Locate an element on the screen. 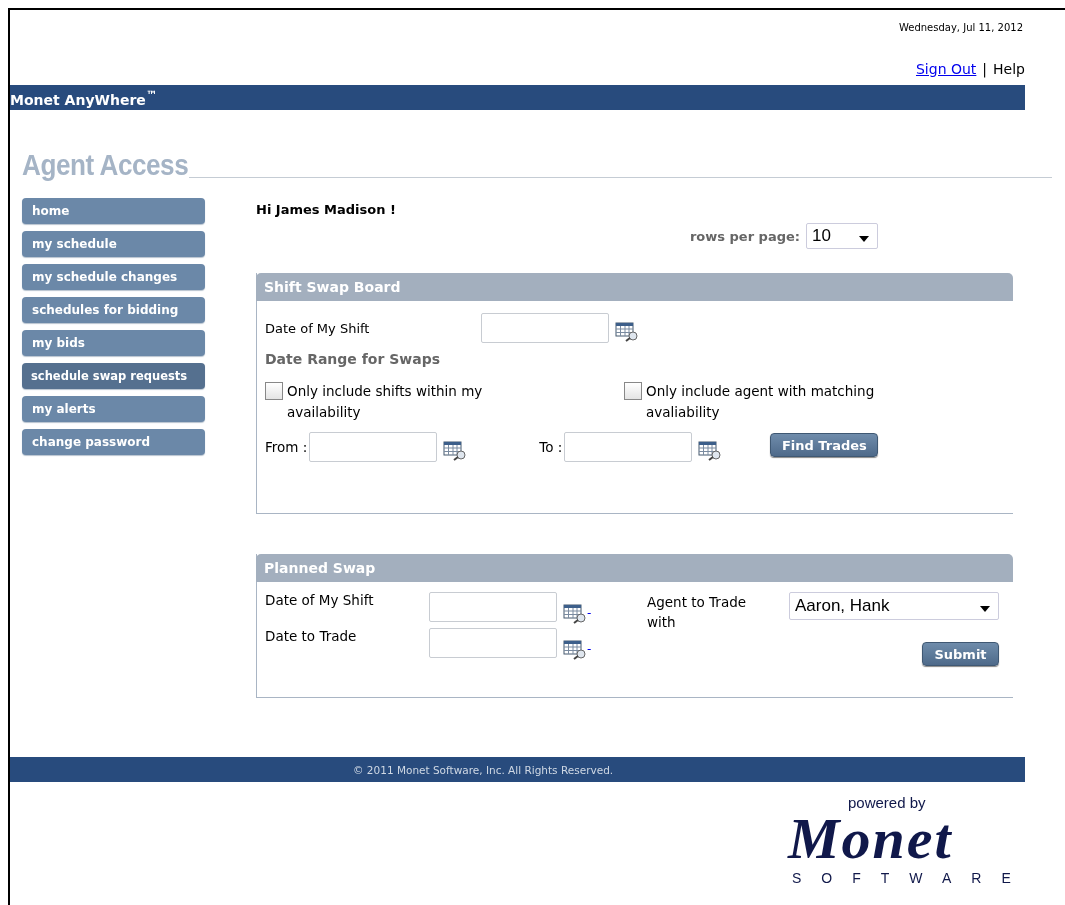  to-date-input is located at coordinates (628, 447).